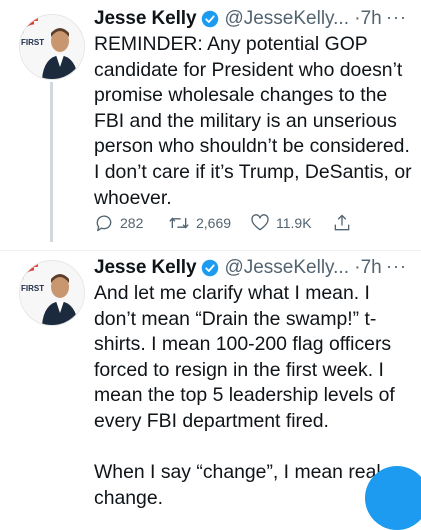 The width and height of the screenshot is (421, 530). Describe the element at coordinates (294, 223) in the screenshot. I see `like-count: 11.9K` at that location.